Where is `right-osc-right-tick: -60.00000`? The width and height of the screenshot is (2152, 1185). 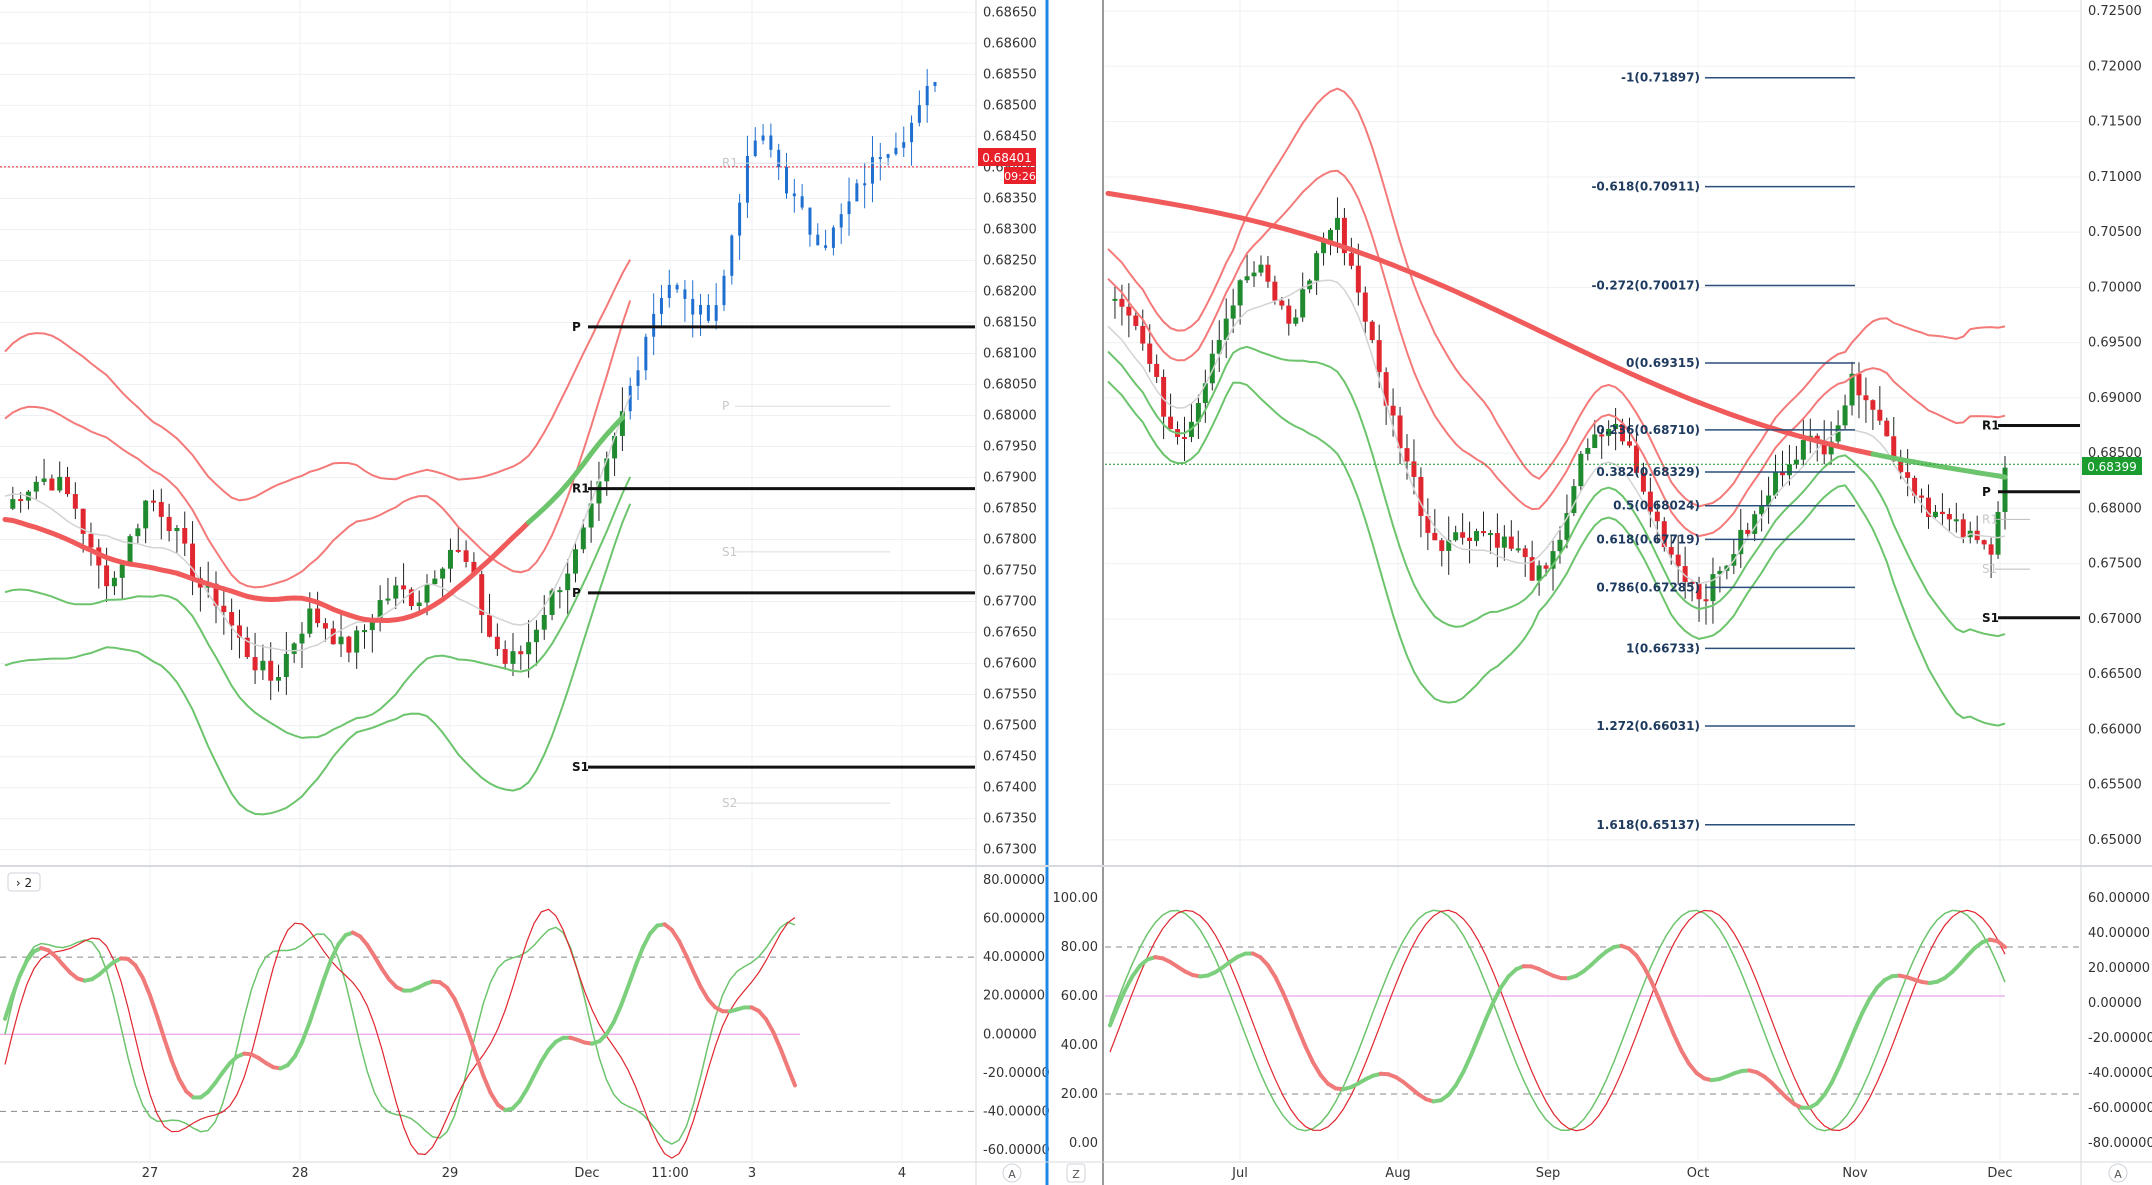
right-osc-right-tick: -60.00000 is located at coordinates (2120, 1108).